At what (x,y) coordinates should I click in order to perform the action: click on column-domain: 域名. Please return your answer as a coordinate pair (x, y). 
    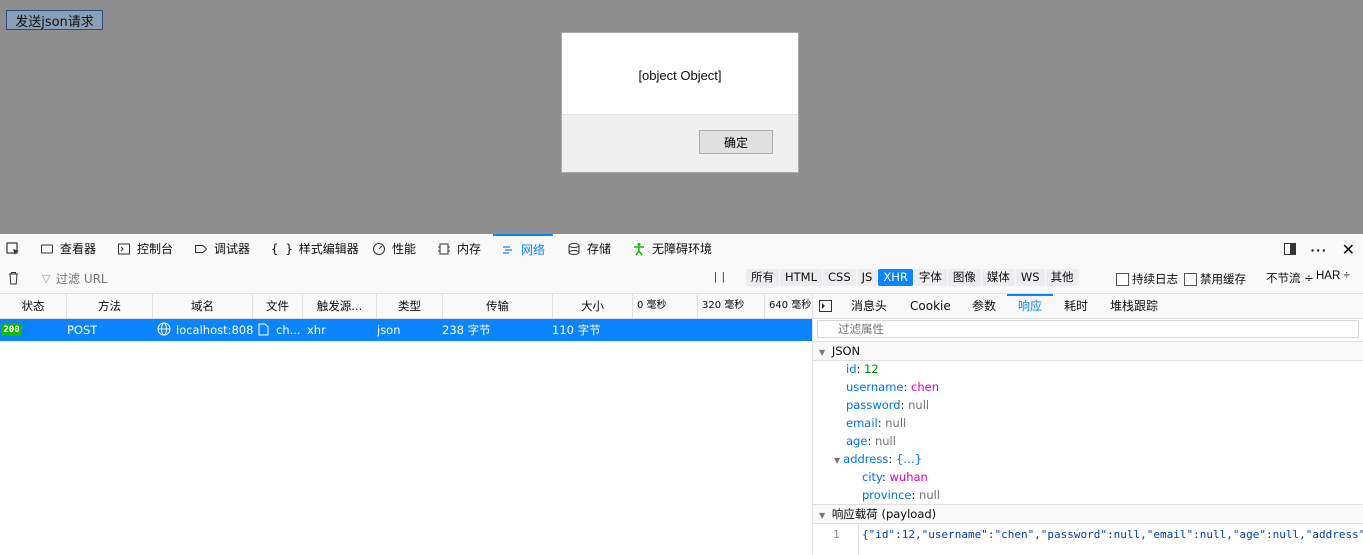
    Looking at the image, I should click on (203, 306).